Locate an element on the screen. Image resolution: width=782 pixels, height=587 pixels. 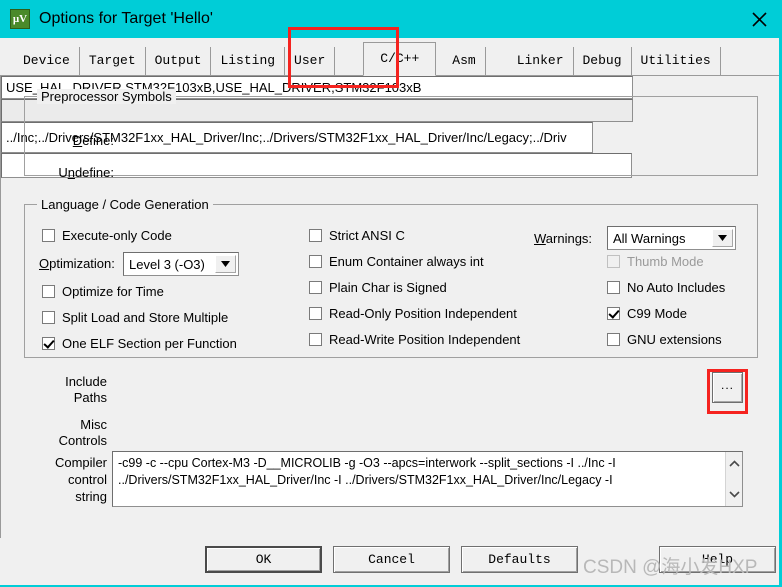
checkbox-no-auto-includes: No Auto Includes is located at coordinates (666, 287).